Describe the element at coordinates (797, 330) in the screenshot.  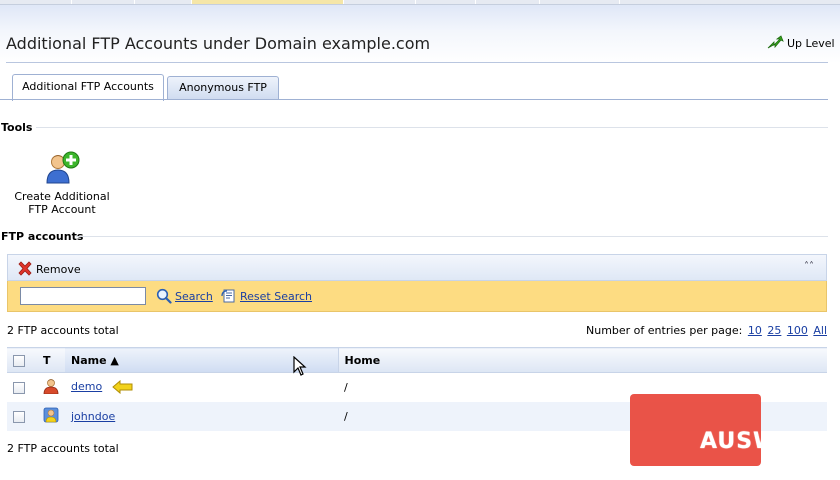
I see `per-page-100-link: 100` at that location.